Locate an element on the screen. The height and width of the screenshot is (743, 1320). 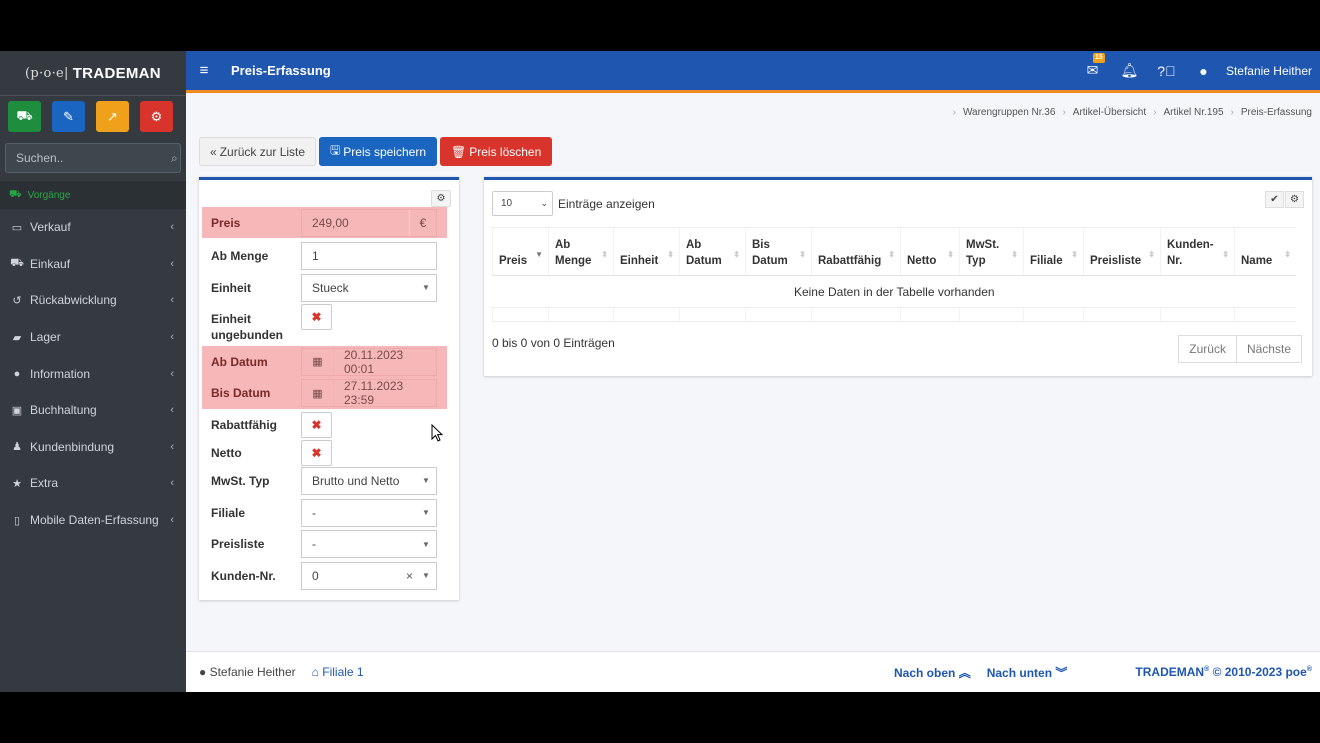
sidebar-item-kundenbindung: ♟ Kundenbindung ‹ is located at coordinates (93, 447).